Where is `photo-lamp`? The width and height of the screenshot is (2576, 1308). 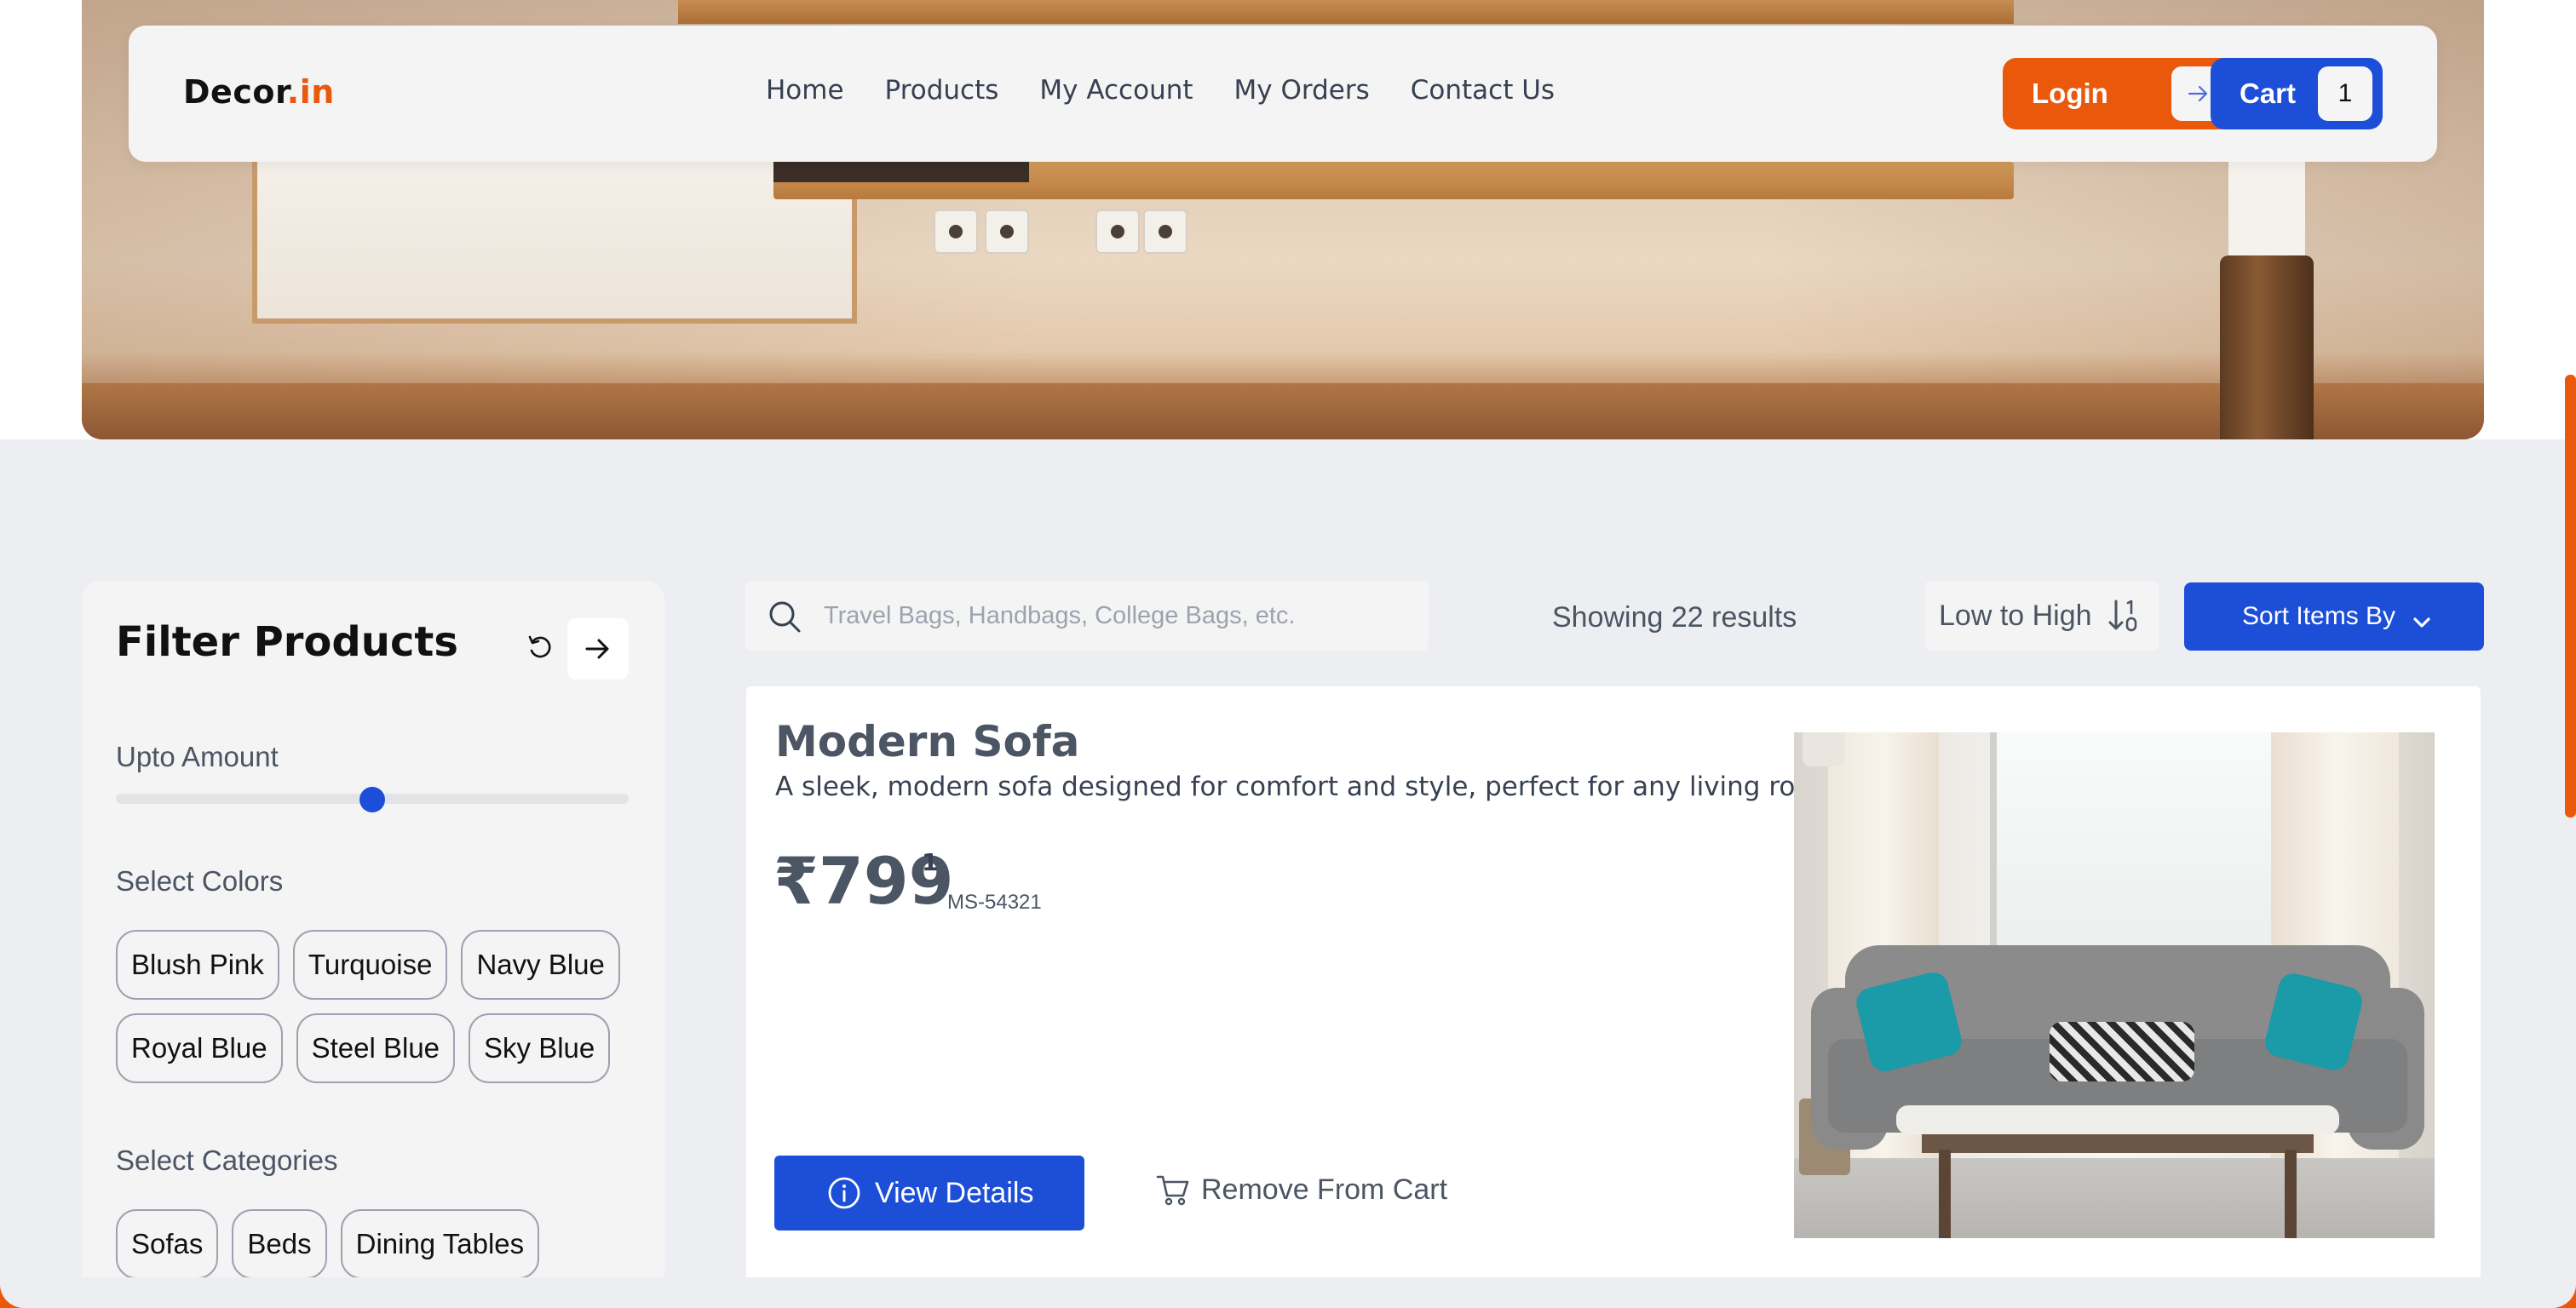
photo-lamp is located at coordinates (1824, 749).